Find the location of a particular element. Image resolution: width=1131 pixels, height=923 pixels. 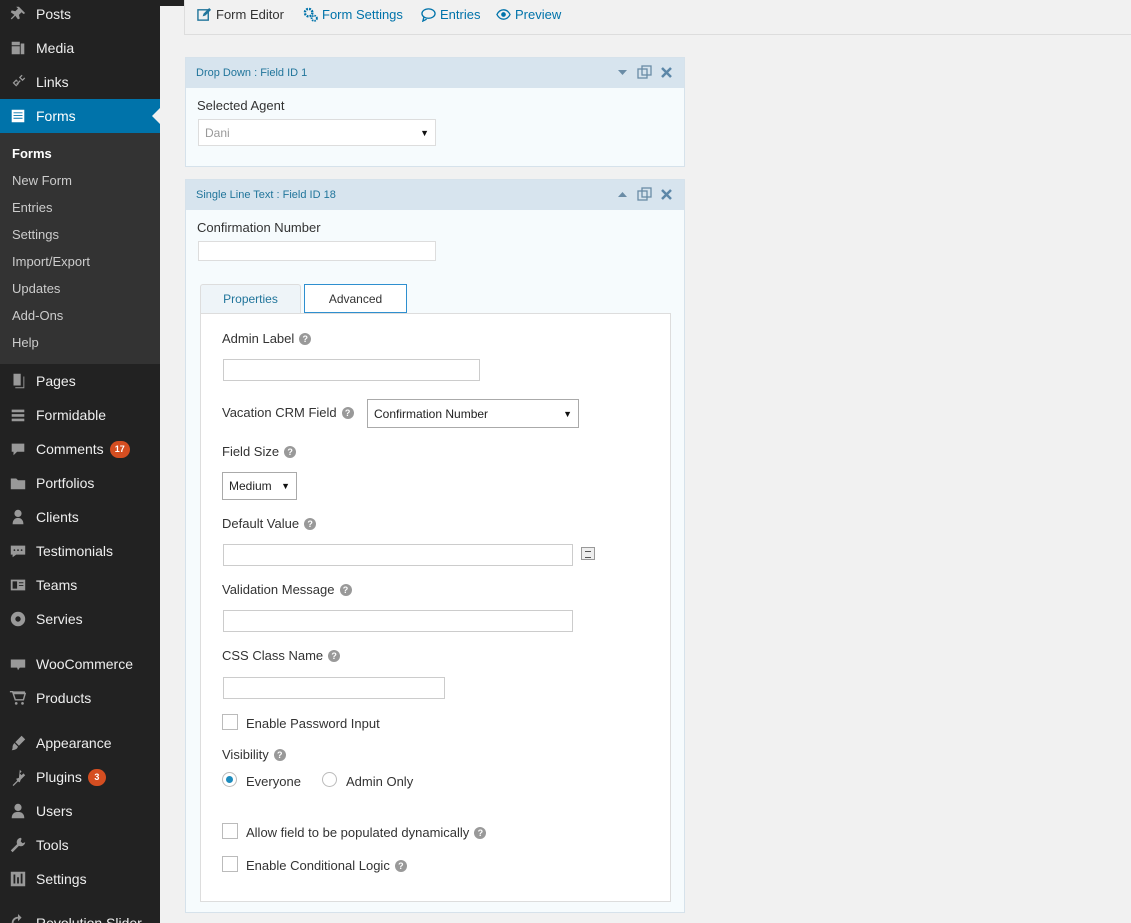

form-editor-link: Form Editor is located at coordinates (240, 14).